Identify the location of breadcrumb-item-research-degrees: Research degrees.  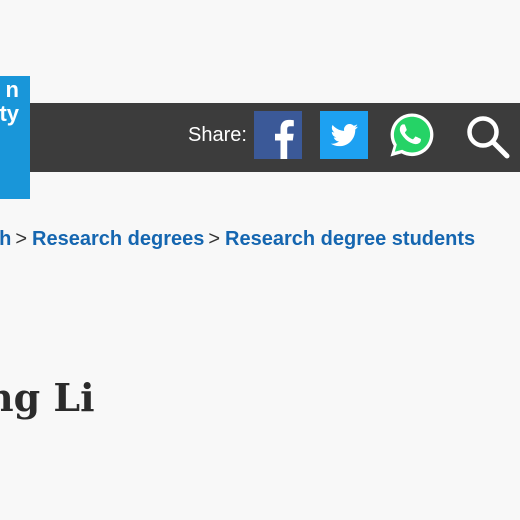
(118, 239).